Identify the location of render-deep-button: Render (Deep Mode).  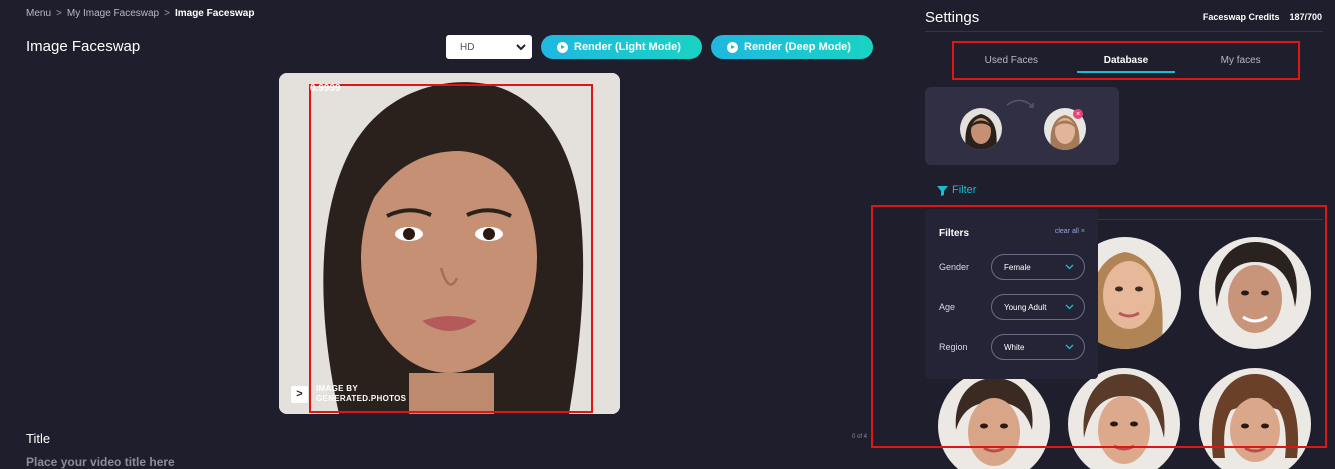
(792, 47).